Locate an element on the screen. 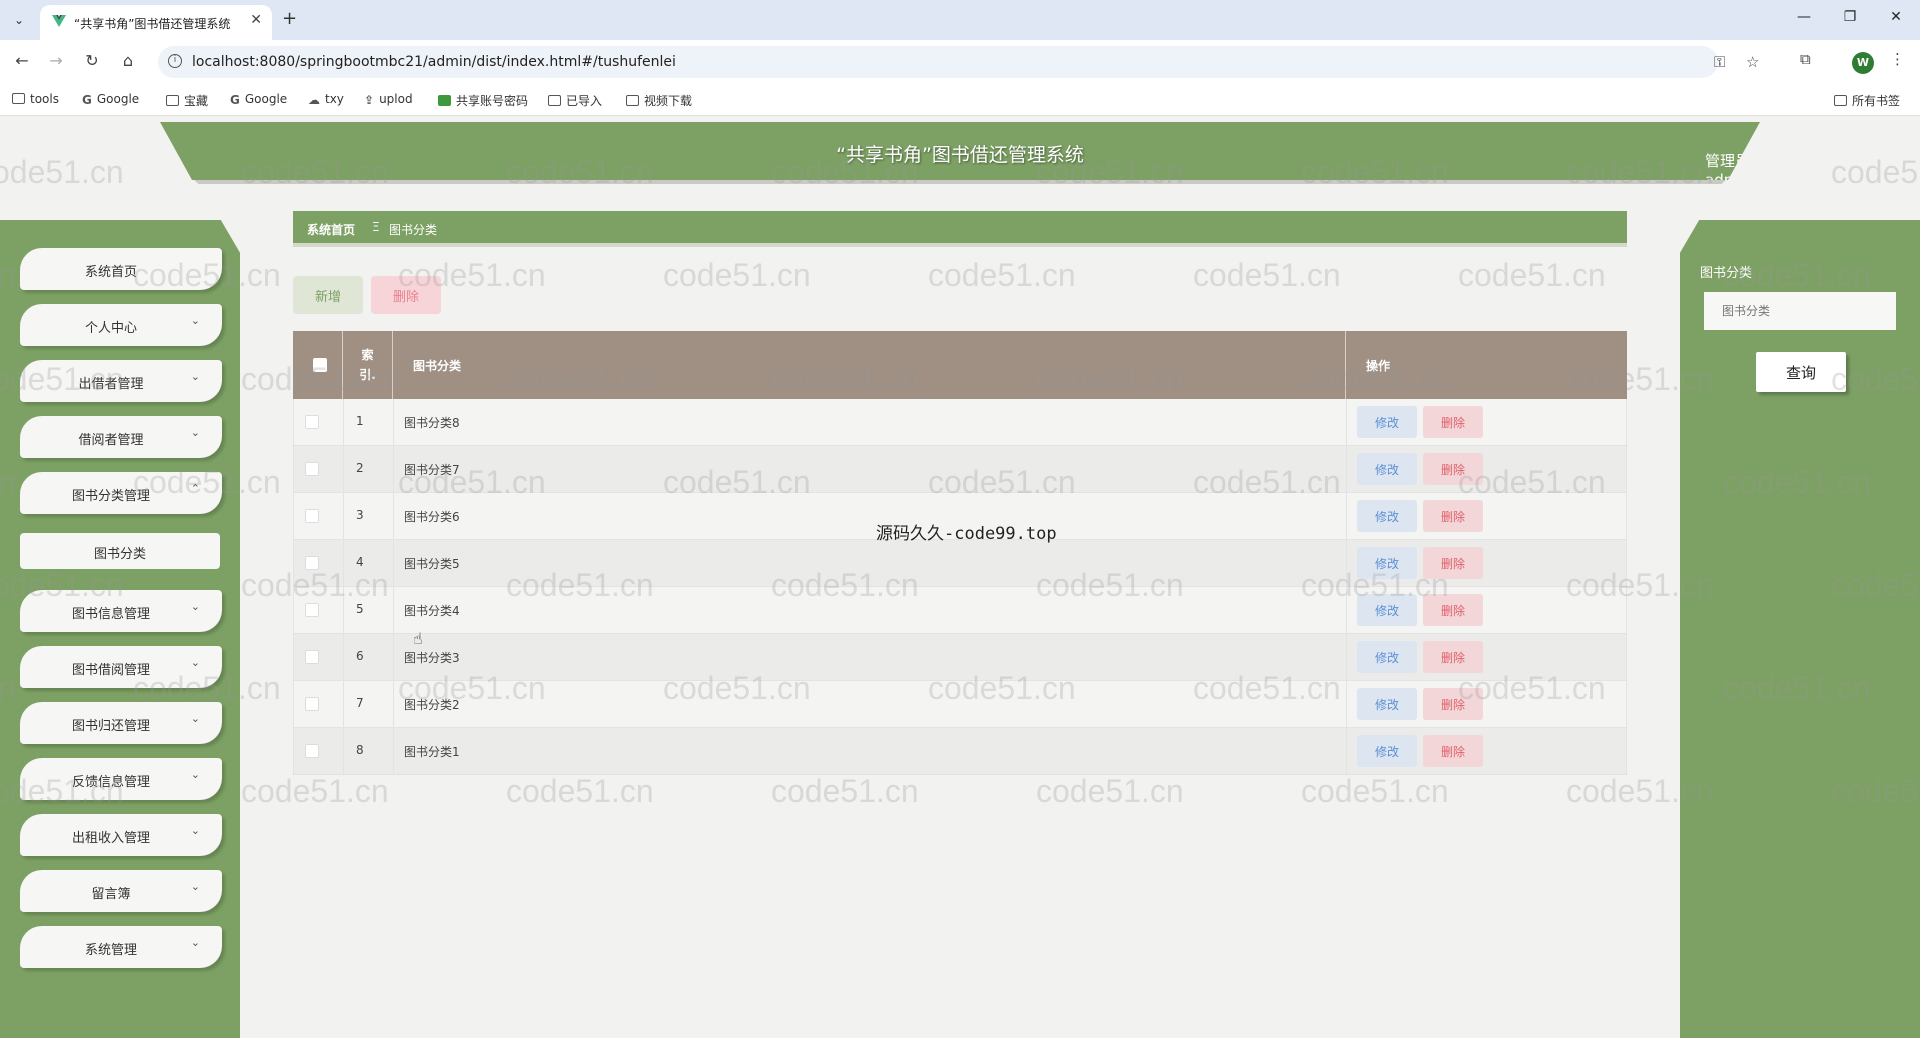 The height and width of the screenshot is (1038, 1920). sidebar-item-return-mgmt: 图书归还管理 ⌄ is located at coordinates (121, 723).